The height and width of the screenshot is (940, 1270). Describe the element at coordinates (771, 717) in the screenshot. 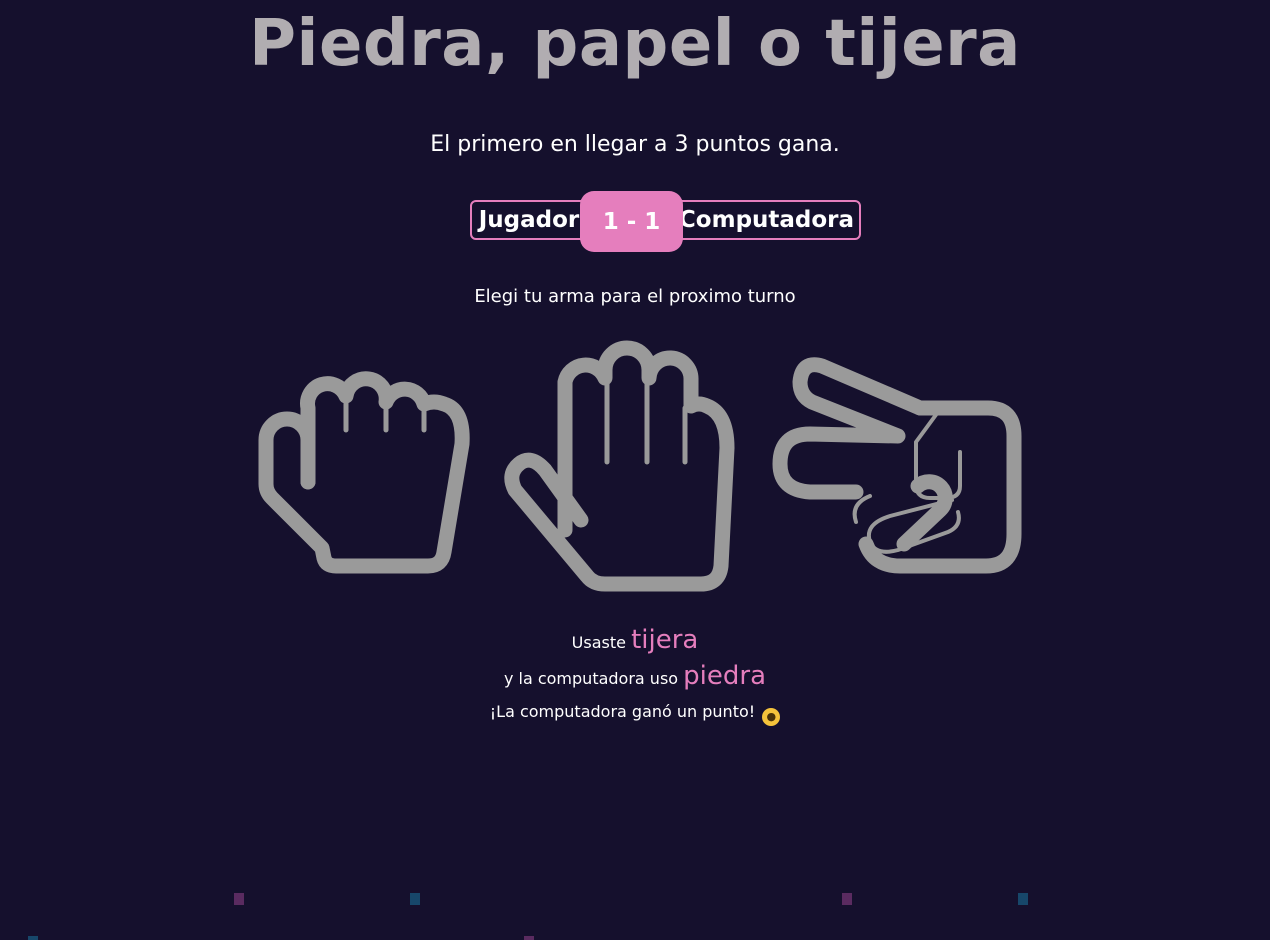

I see `crying-face-icon: ●` at that location.